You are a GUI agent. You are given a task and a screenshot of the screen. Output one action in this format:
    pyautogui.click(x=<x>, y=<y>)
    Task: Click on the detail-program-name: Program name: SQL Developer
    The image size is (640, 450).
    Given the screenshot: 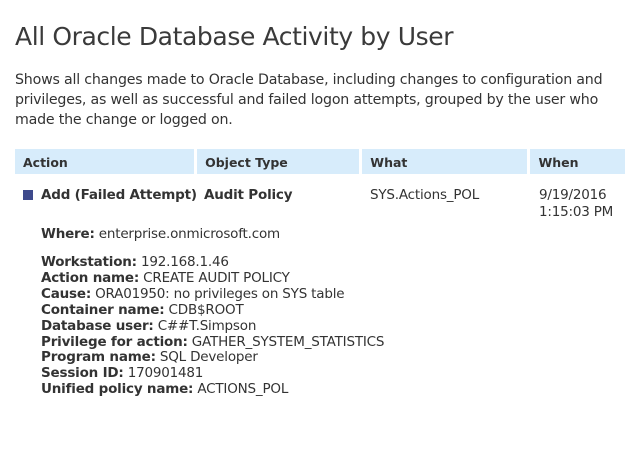 What is the action you would take?
    pyautogui.click(x=212, y=357)
    